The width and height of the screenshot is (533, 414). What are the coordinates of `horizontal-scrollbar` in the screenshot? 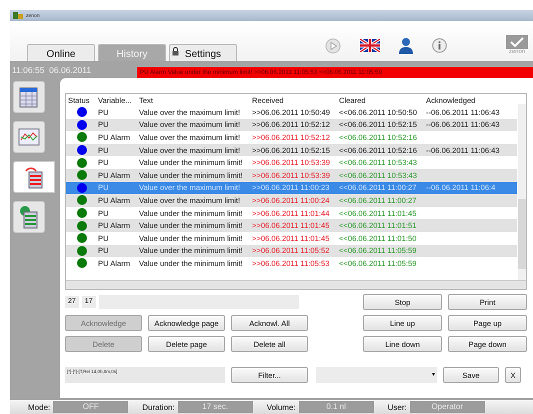 It's located at (296, 284).